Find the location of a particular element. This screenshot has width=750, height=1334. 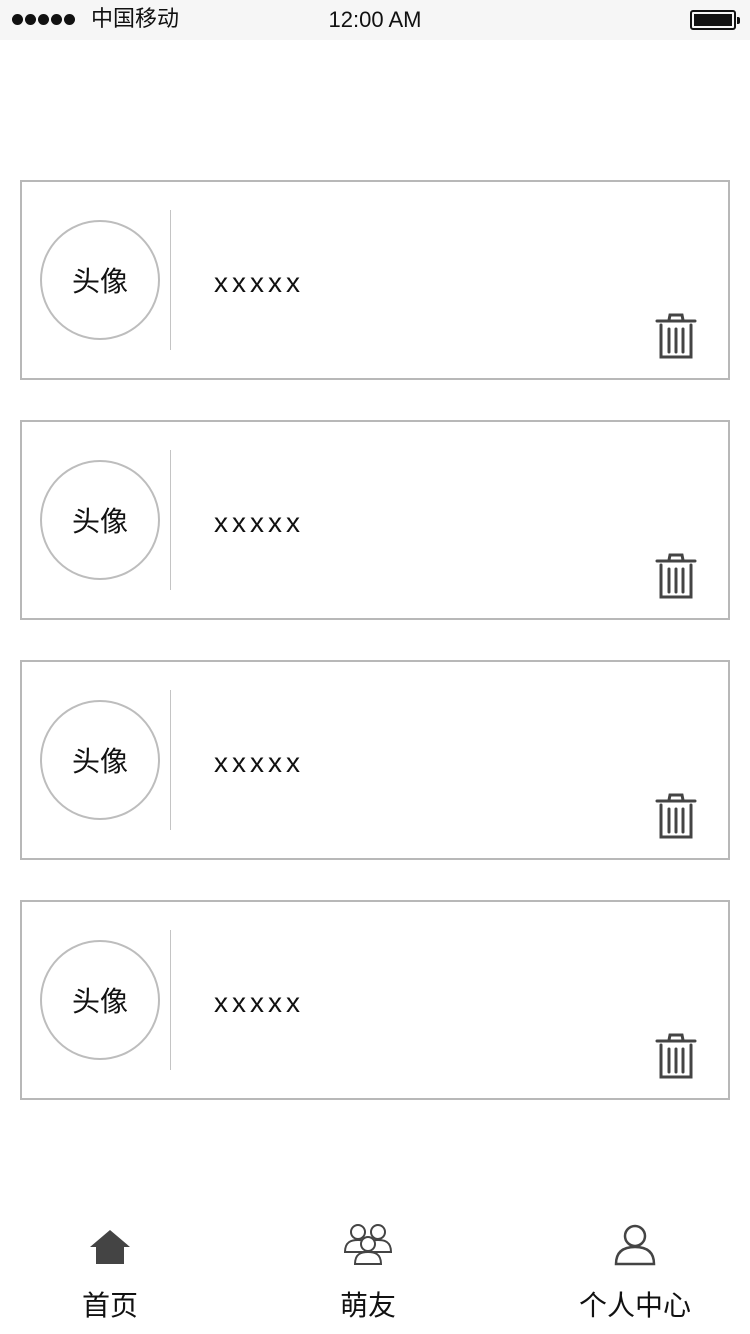

friends-icon is located at coordinates (368, 1244).